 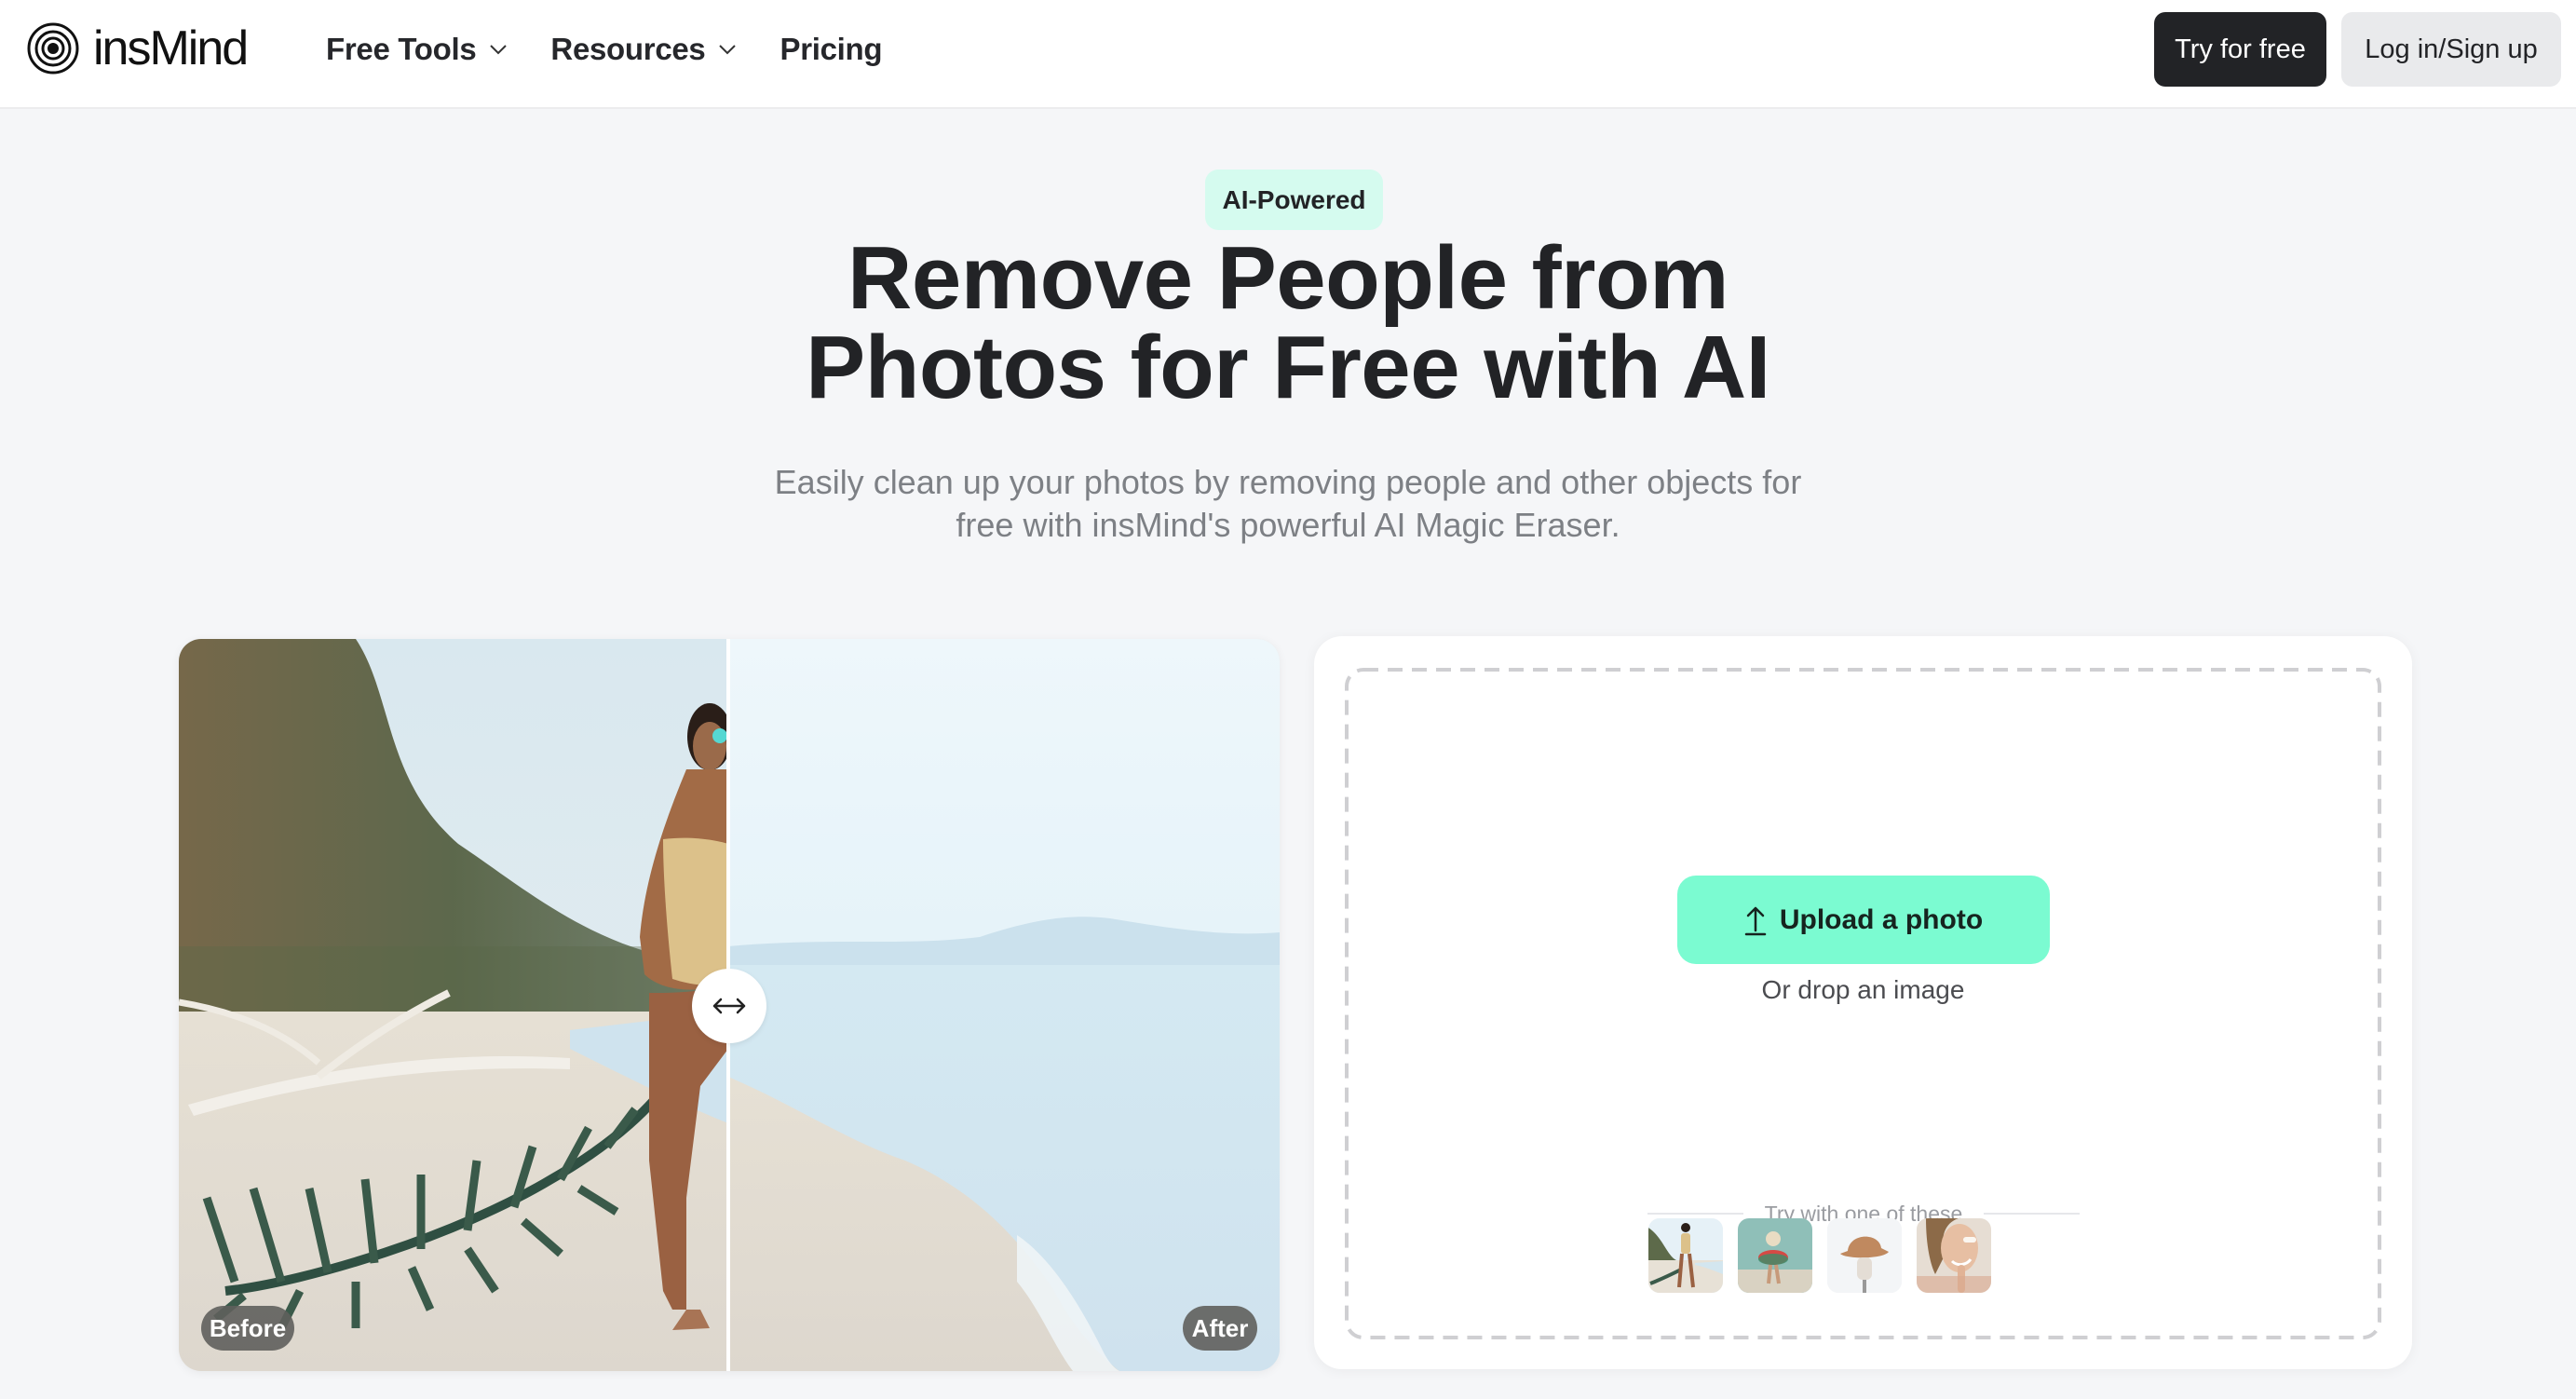 I want to click on upload-arrow-icon, so click(x=1755, y=920).